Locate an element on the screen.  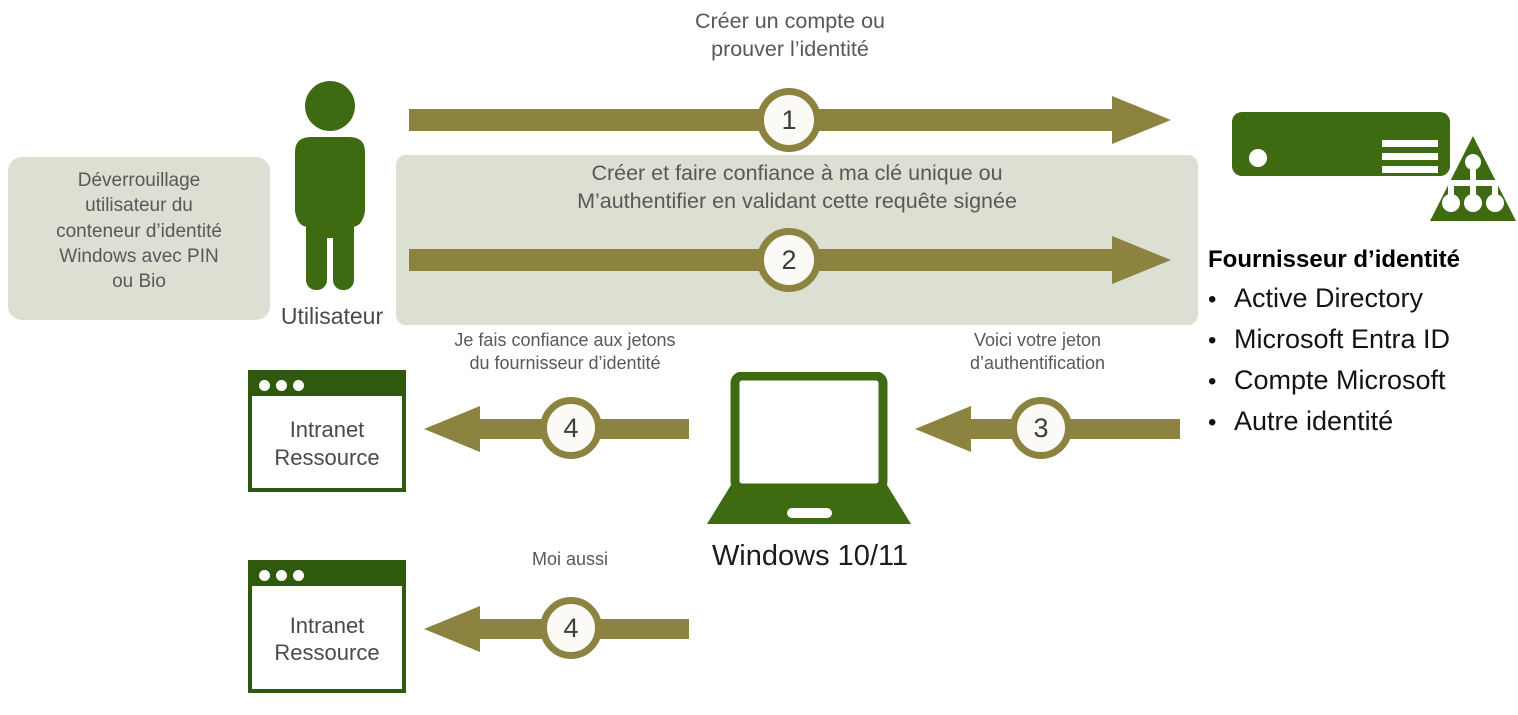
list-item: • Autre identité is located at coordinates (1363, 421).